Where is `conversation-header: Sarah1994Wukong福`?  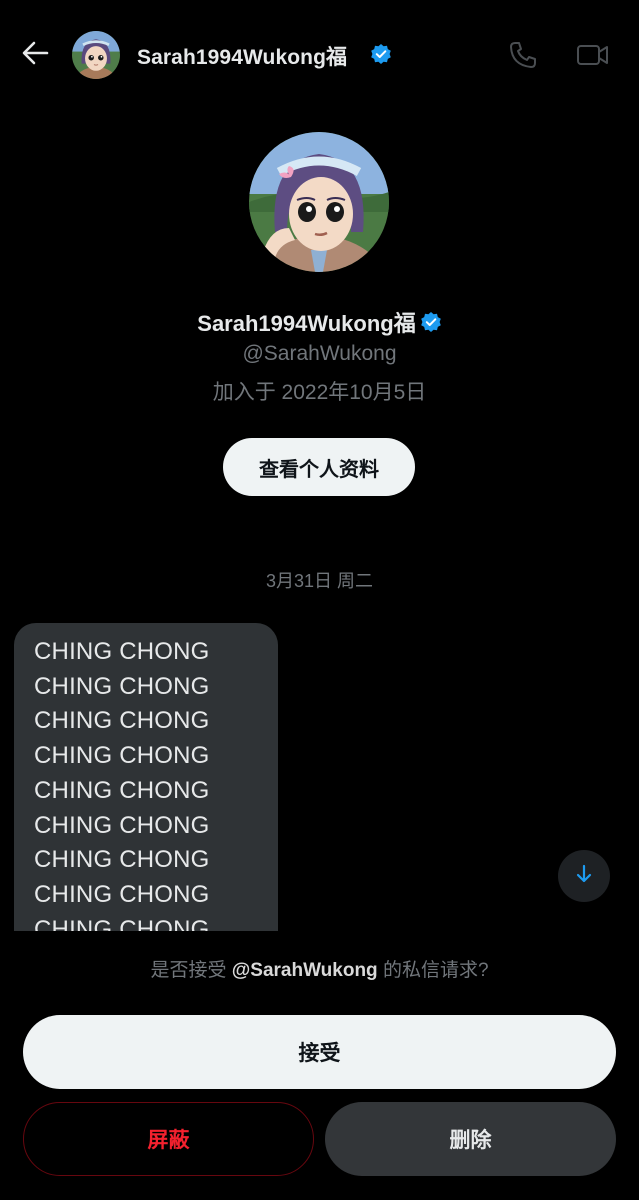
conversation-header: Sarah1994Wukong福 is located at coordinates (319, 54).